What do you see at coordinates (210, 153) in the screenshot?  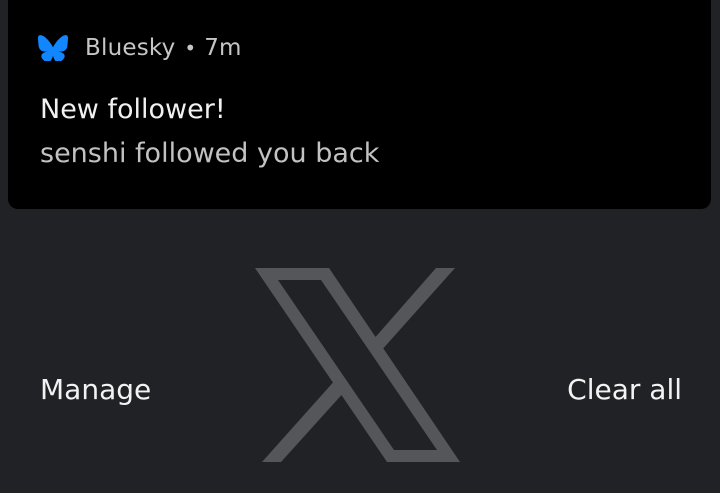 I see `notification-body: senshi followed you back` at bounding box center [210, 153].